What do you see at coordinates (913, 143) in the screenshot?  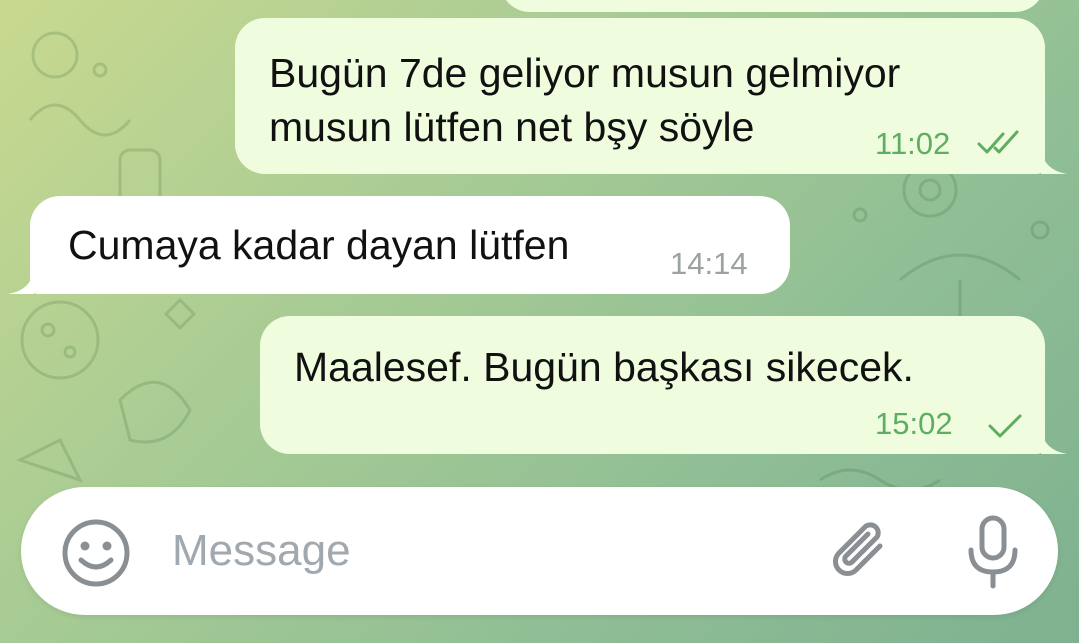 I see `message-time: 11:02` at bounding box center [913, 143].